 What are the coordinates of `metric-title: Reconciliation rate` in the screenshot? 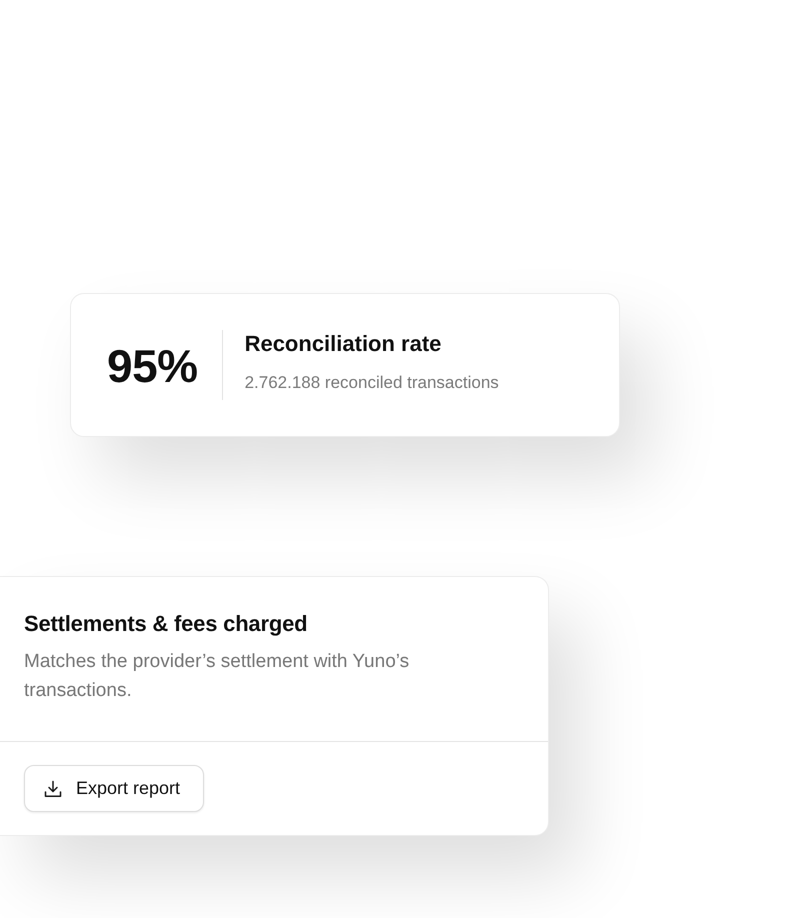 It's located at (343, 344).